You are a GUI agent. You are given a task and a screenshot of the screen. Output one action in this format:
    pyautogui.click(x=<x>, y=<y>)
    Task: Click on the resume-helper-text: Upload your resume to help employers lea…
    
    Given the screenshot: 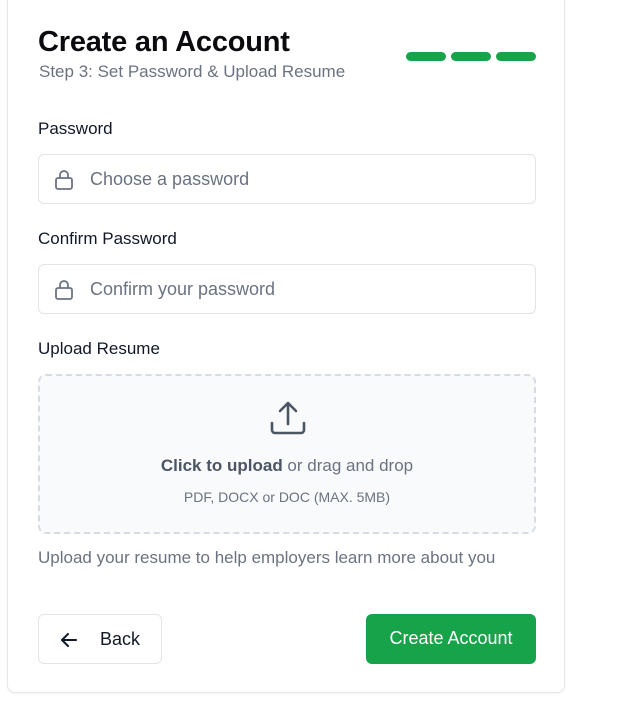 What is the action you would take?
    pyautogui.click(x=267, y=557)
    